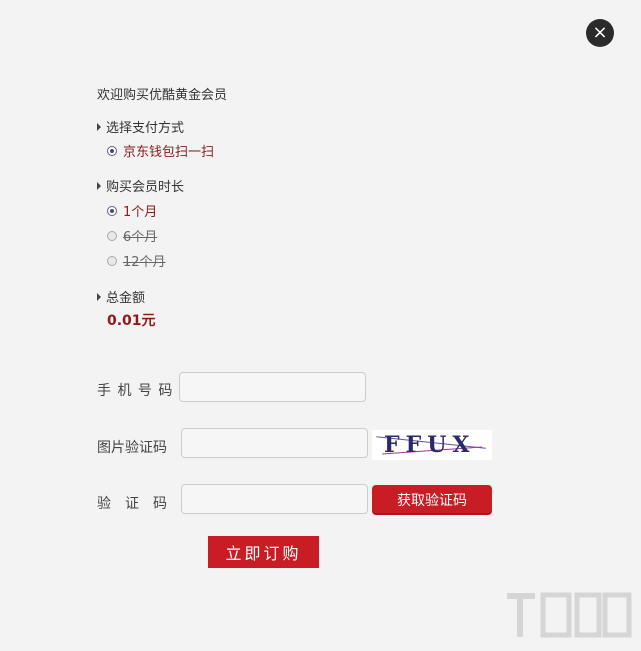 Image resolution: width=641 pixels, height=651 pixels. What do you see at coordinates (274, 499) in the screenshot?
I see `verification-code-input` at bounding box center [274, 499].